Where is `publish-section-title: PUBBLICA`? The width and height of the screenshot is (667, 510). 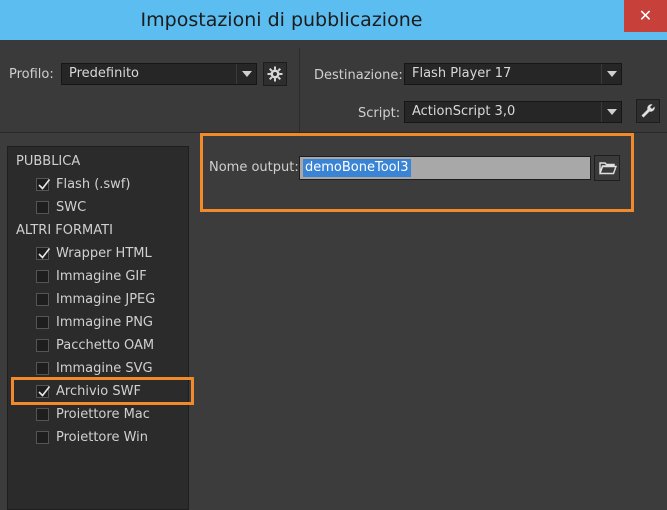
publish-section-title: PUBBLICA is located at coordinates (48, 161).